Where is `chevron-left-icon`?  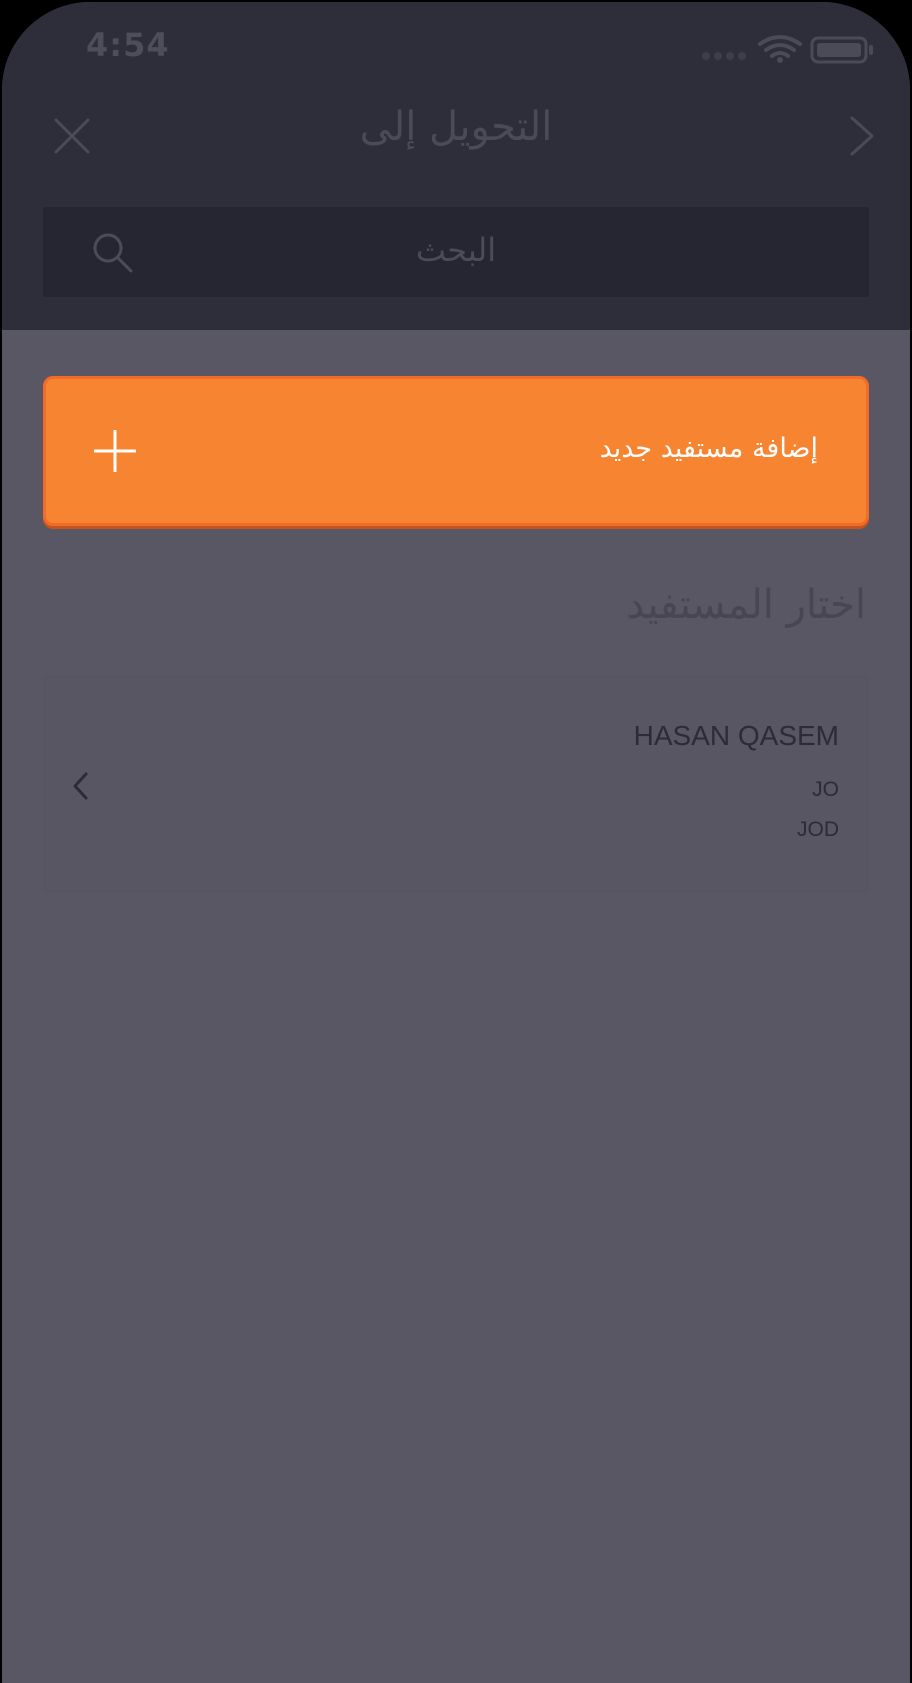
chevron-left-icon is located at coordinates (80, 786).